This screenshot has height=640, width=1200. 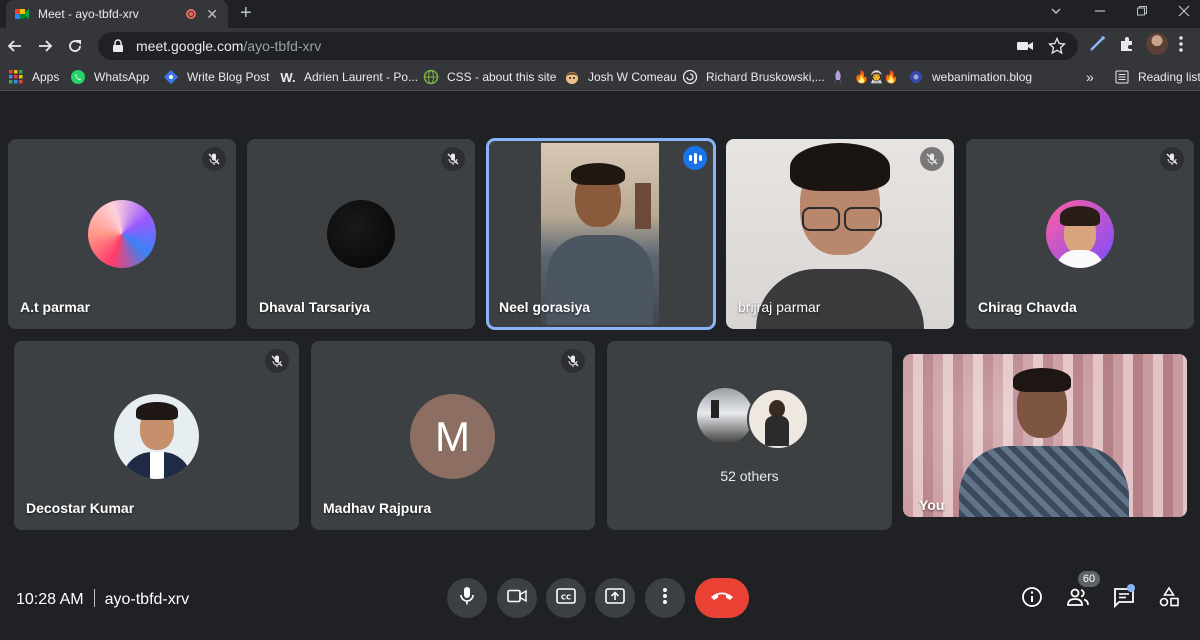 What do you see at coordinates (431, 77) in the screenshot?
I see `css-globe-icon` at bounding box center [431, 77].